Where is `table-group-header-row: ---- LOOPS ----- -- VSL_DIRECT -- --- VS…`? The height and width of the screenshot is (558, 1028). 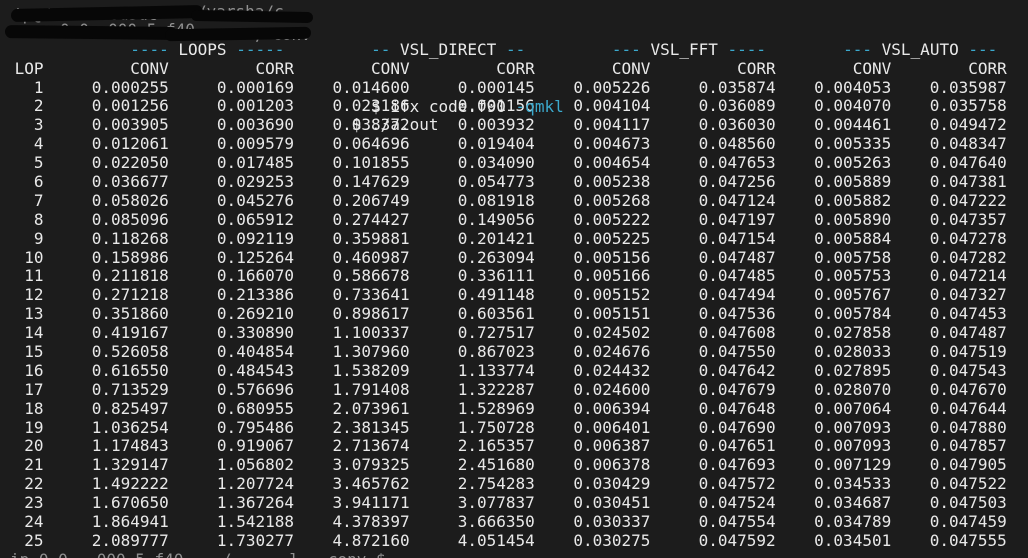
table-group-header-row: ---- LOOPS ----- -- VSL_DIRECT -- --- VS… is located at coordinates (516, 49).